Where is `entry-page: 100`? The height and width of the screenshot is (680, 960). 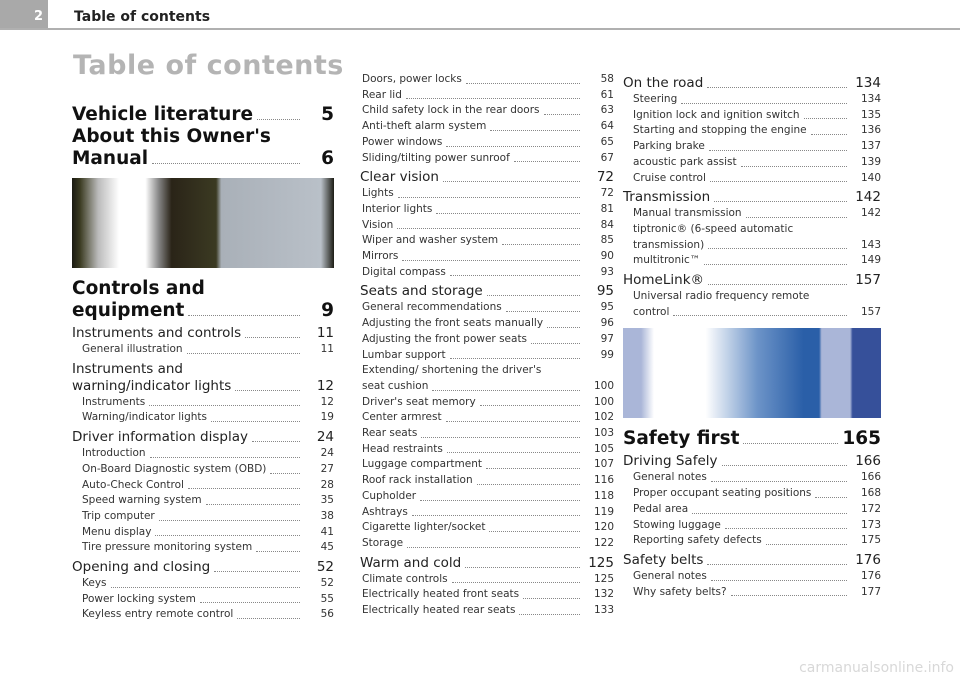
entry-page: 100 is located at coordinates (603, 401).